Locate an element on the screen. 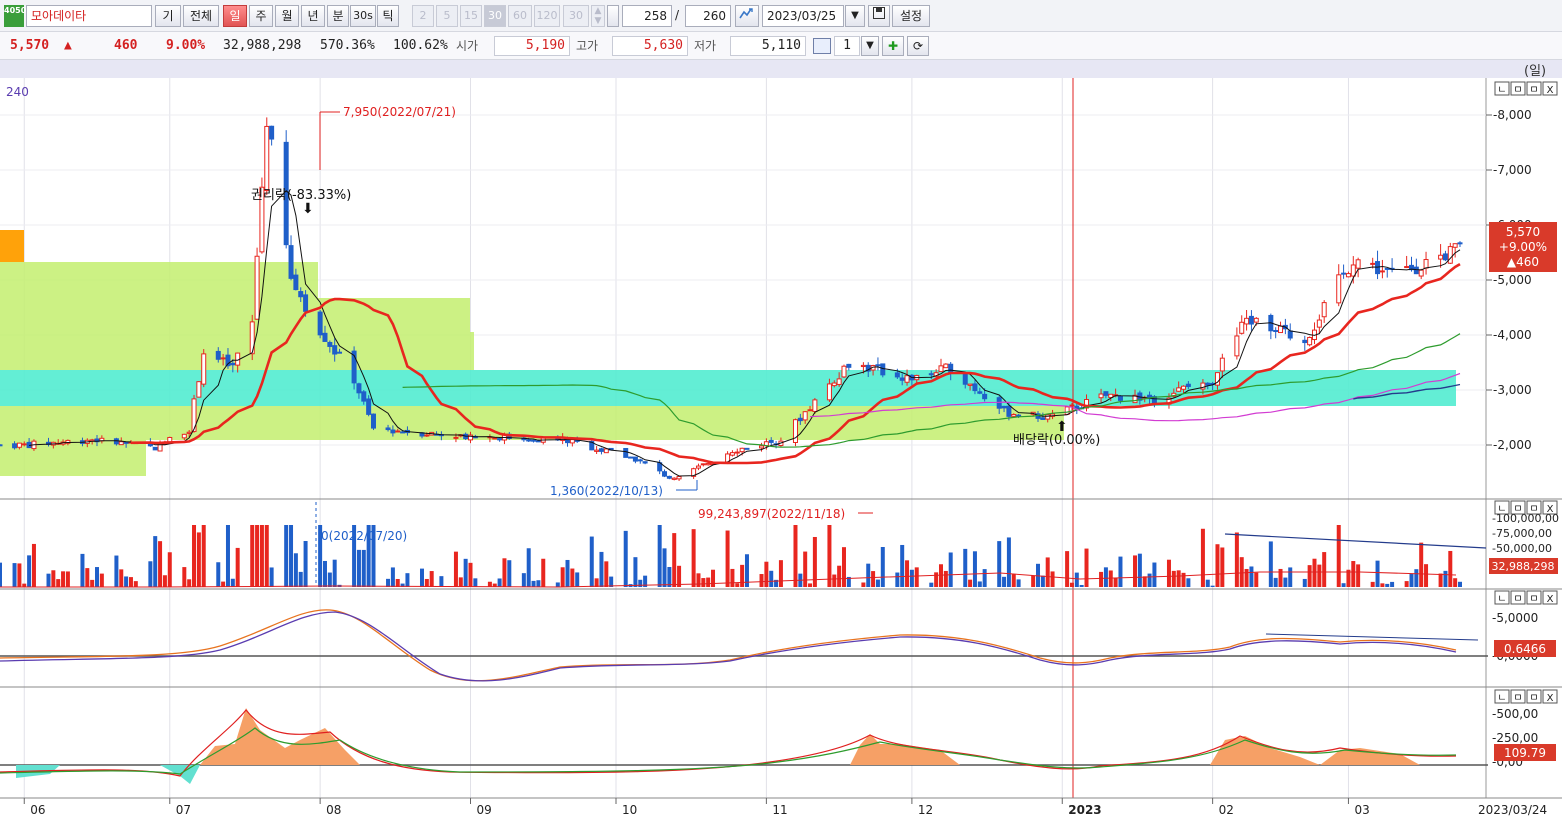 The width and height of the screenshot is (1562, 818). open-value: 5,190 is located at coordinates (532, 46).